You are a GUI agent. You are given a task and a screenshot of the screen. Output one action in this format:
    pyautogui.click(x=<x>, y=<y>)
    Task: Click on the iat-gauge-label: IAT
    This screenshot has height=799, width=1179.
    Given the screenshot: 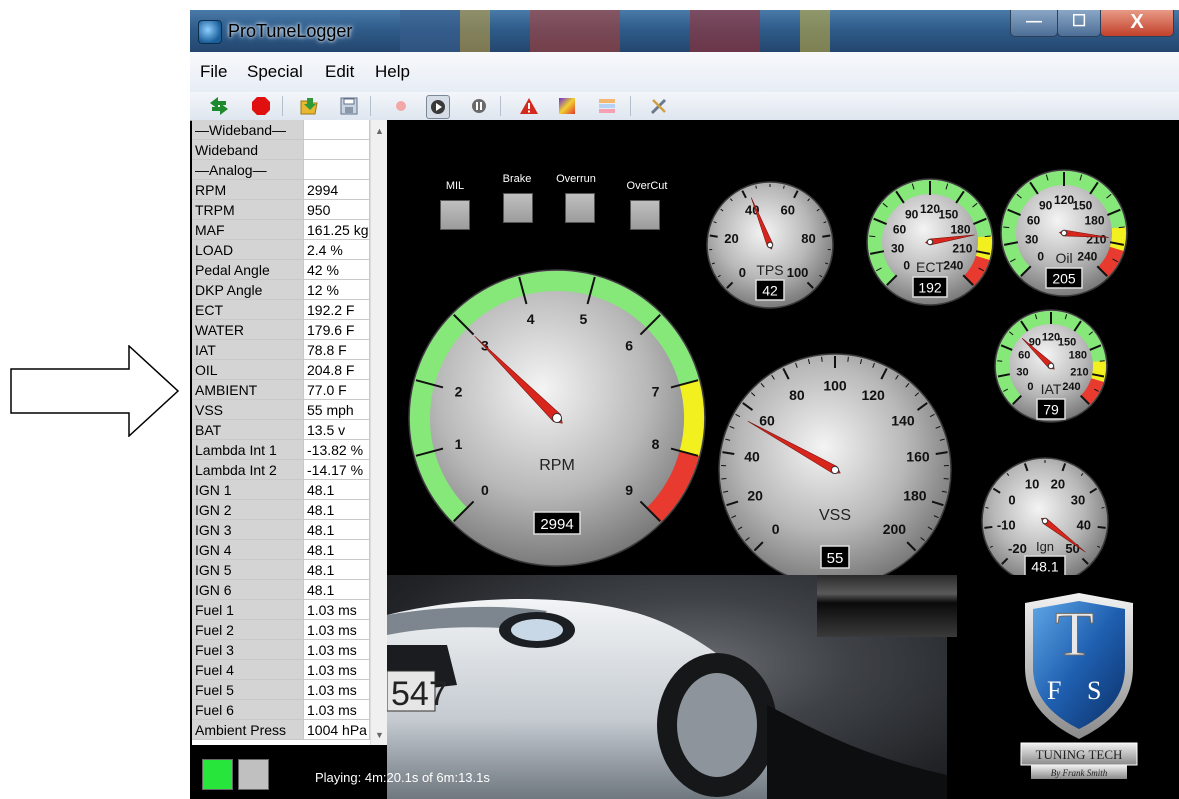 What is the action you would take?
    pyautogui.click(x=1051, y=389)
    